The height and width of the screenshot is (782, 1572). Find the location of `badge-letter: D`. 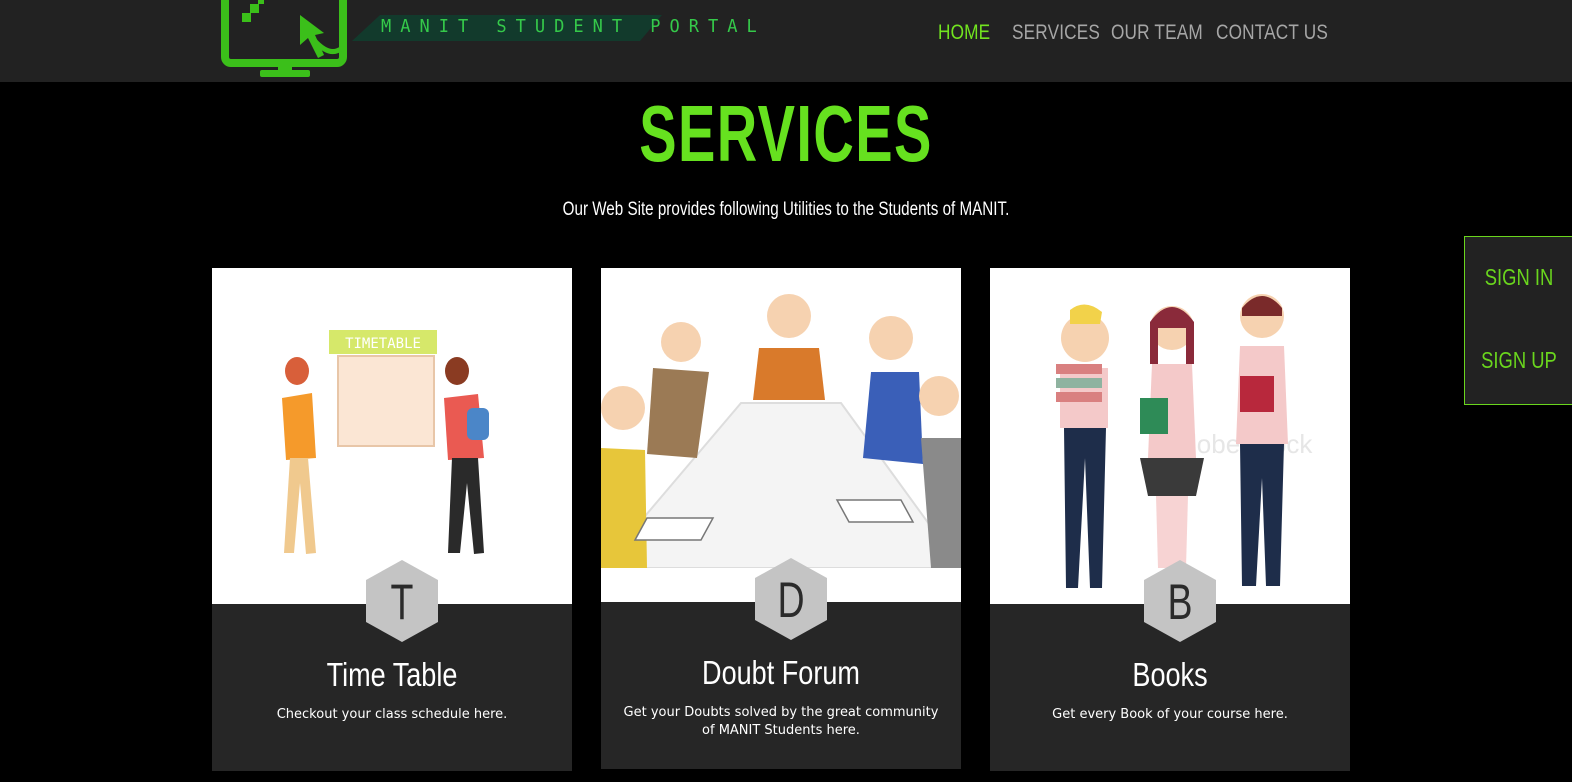

badge-letter: D is located at coordinates (791, 600).